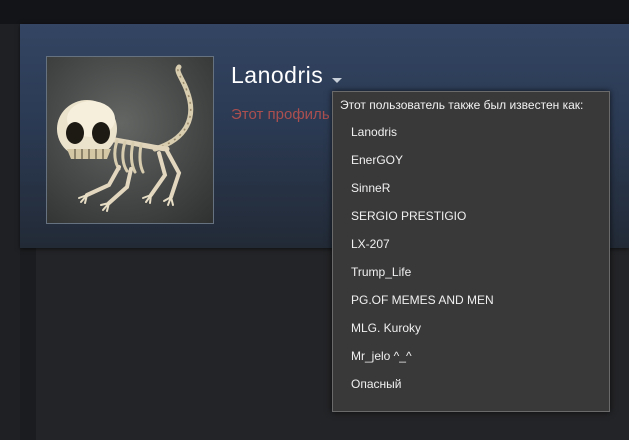  What do you see at coordinates (386, 328) in the screenshot?
I see `alias-item: MLG. Kuroky` at bounding box center [386, 328].